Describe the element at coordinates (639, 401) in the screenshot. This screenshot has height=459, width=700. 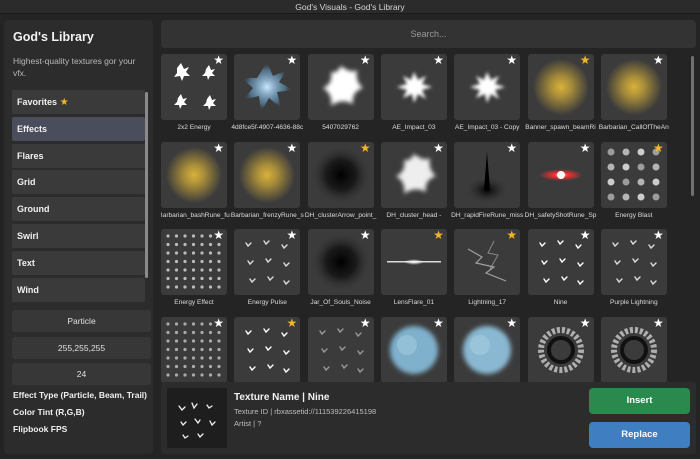
I see `insert-button: Insert` at that location.